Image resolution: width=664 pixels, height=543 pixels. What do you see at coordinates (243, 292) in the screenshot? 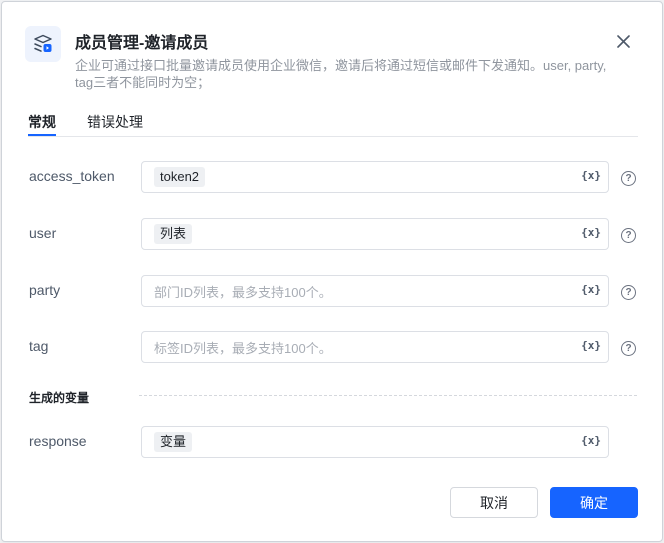
I see `party-placeholder: 部门ID列表，最多支持100个。` at bounding box center [243, 292].